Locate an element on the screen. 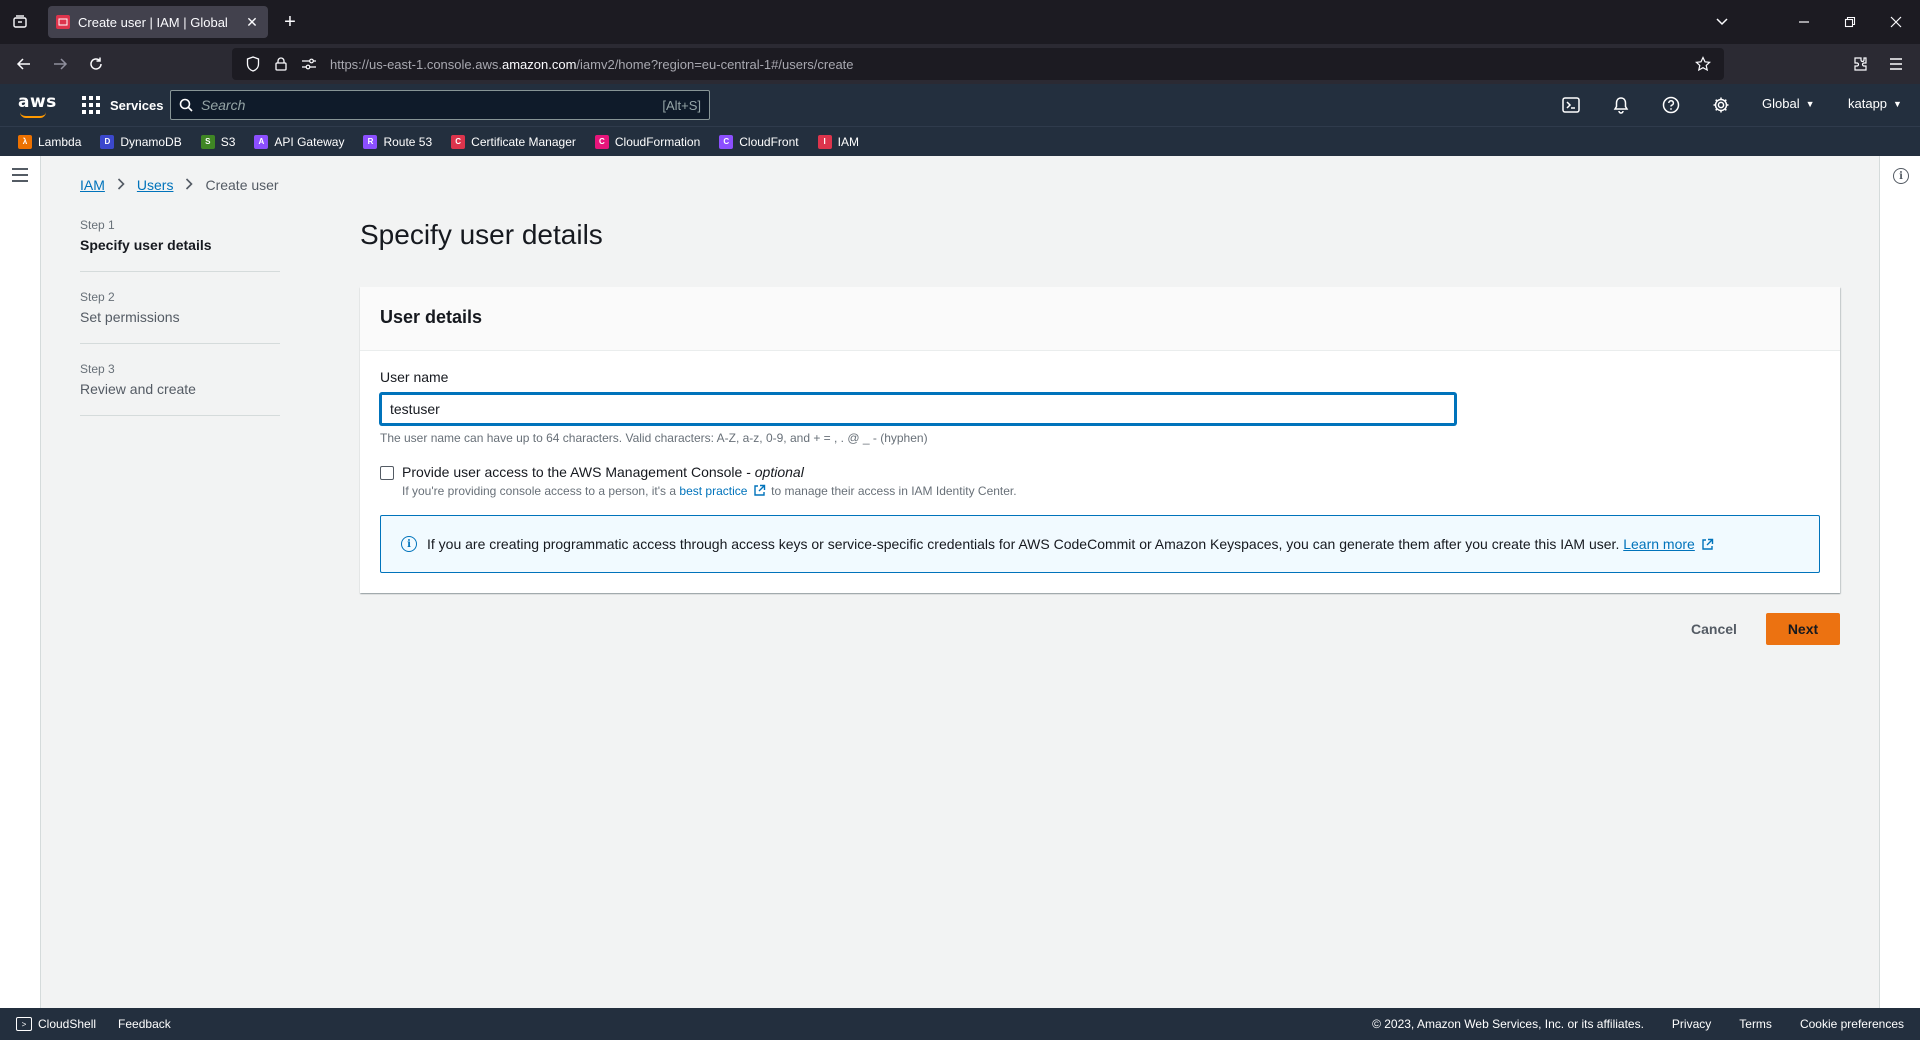 The width and height of the screenshot is (1920, 1040). browser-tab-active: Create user | IAM | Global ✕ is located at coordinates (158, 22).